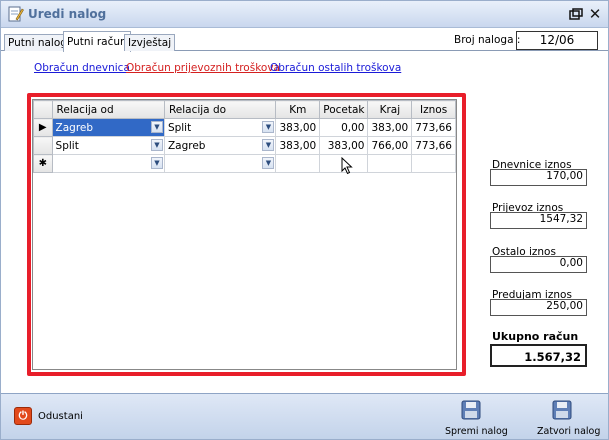 This screenshot has height=440, width=609. I want to click on broj-naloga-field: 12/06, so click(557, 40).